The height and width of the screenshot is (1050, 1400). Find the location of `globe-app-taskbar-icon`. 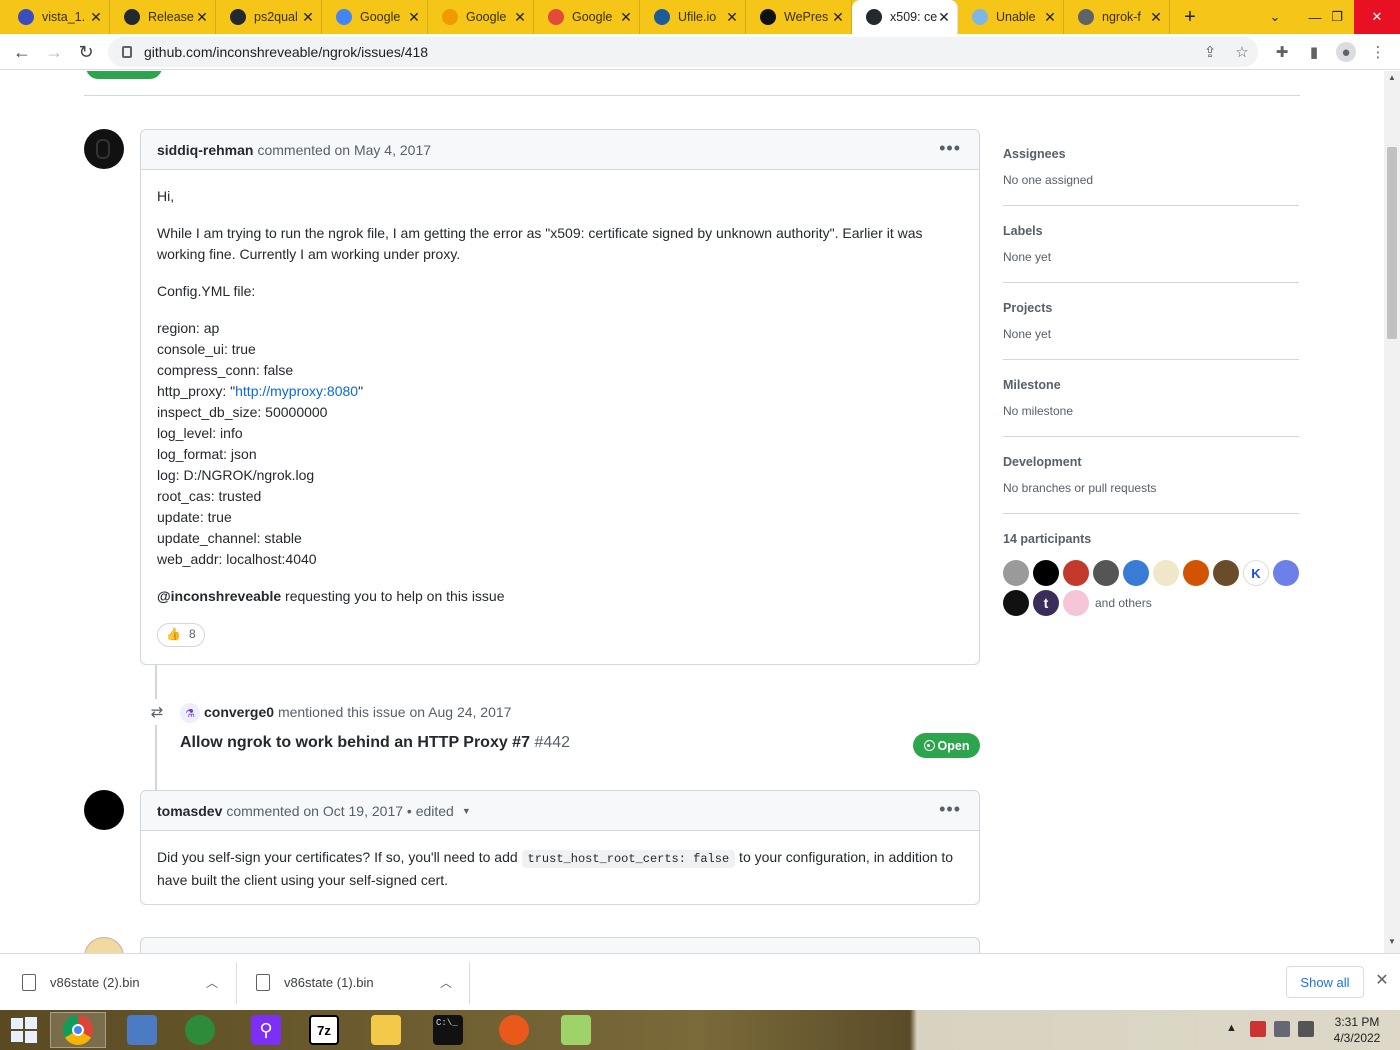

globe-app-taskbar-icon is located at coordinates (200, 1030).